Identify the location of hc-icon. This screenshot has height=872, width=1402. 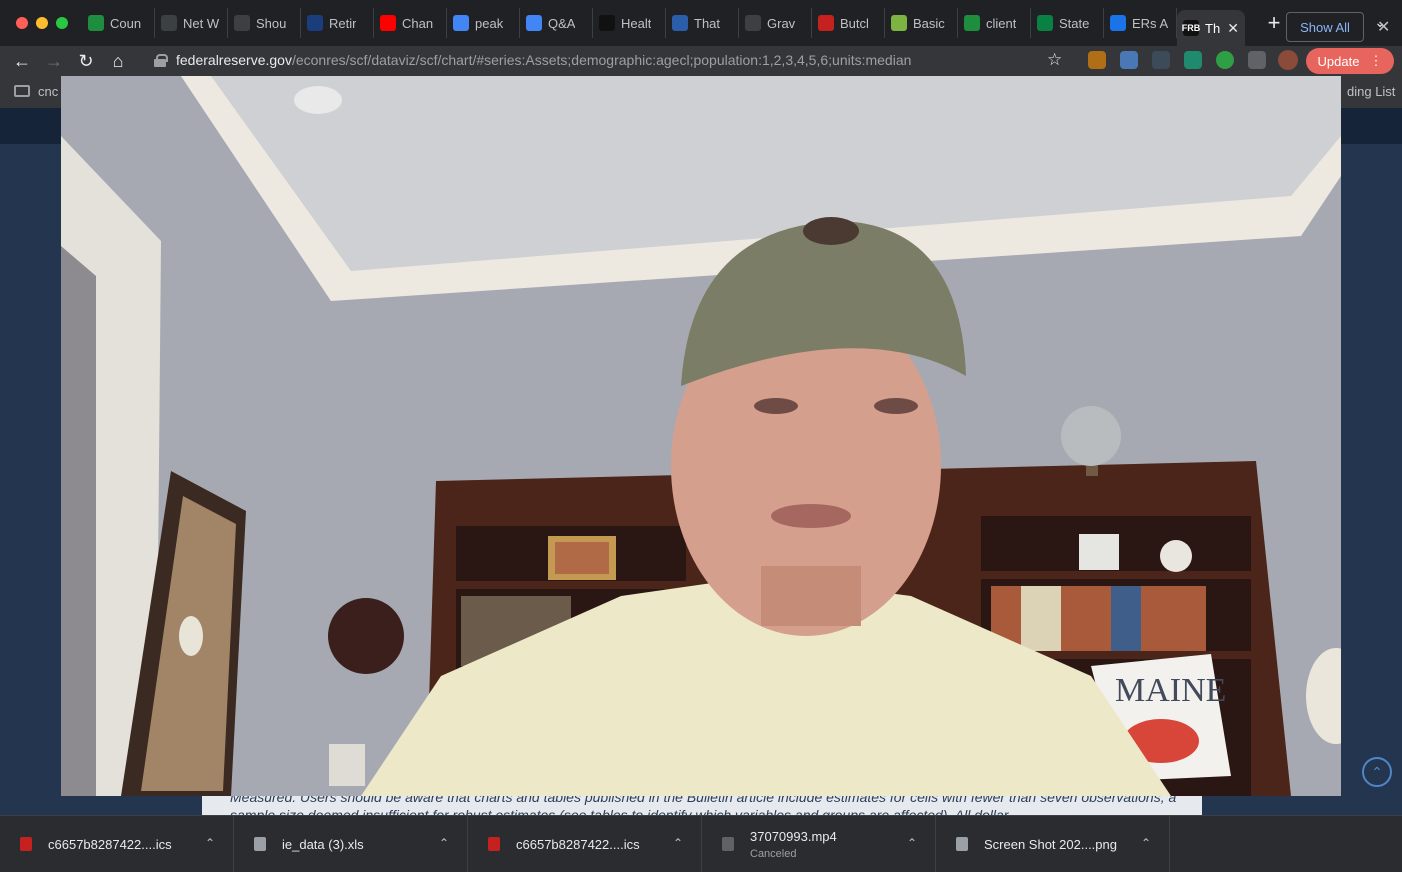
(607, 23).